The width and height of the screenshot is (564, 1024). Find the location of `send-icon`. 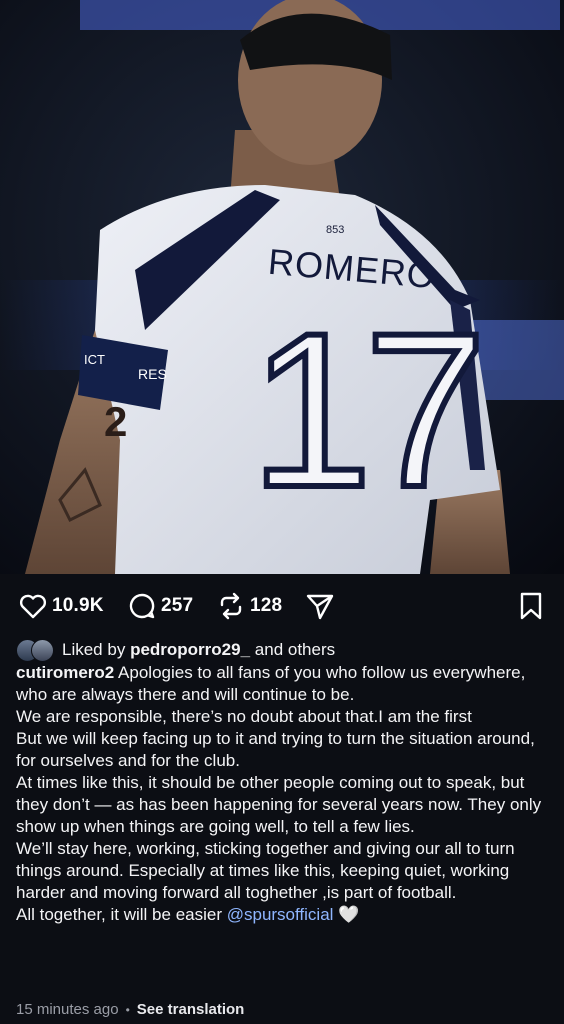

send-icon is located at coordinates (320, 606).